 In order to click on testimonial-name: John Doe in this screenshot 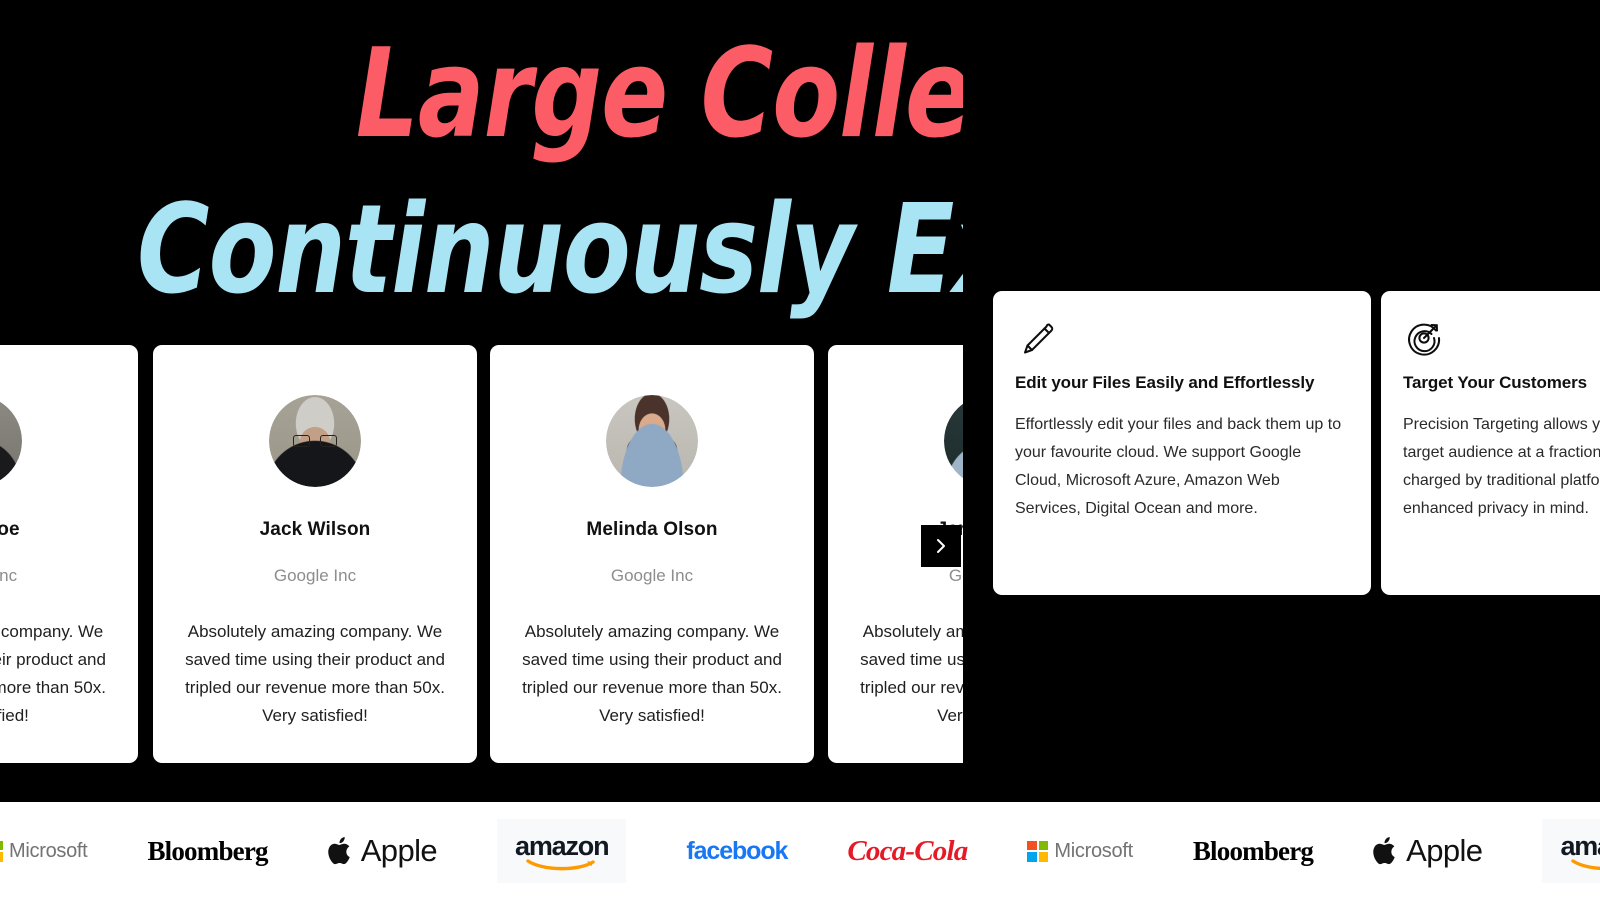, I will do `click(10, 529)`.